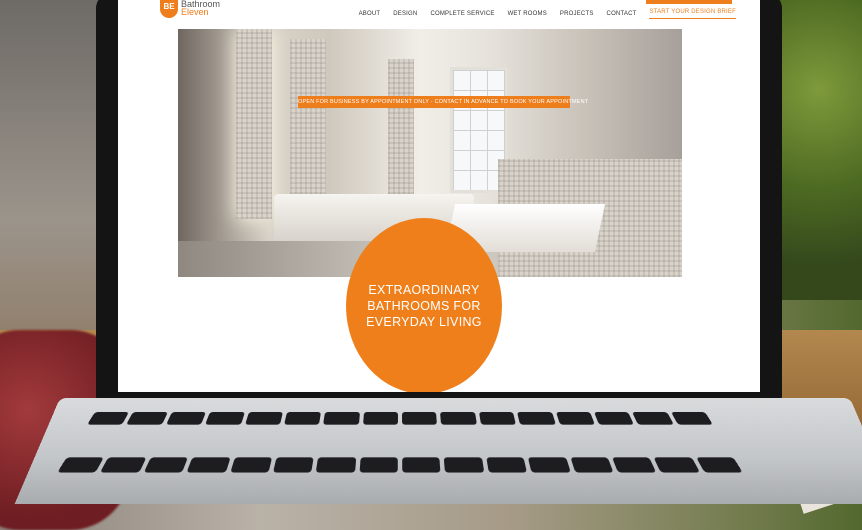 The width and height of the screenshot is (862, 530). I want to click on logo-mark: BE, so click(169, 9).